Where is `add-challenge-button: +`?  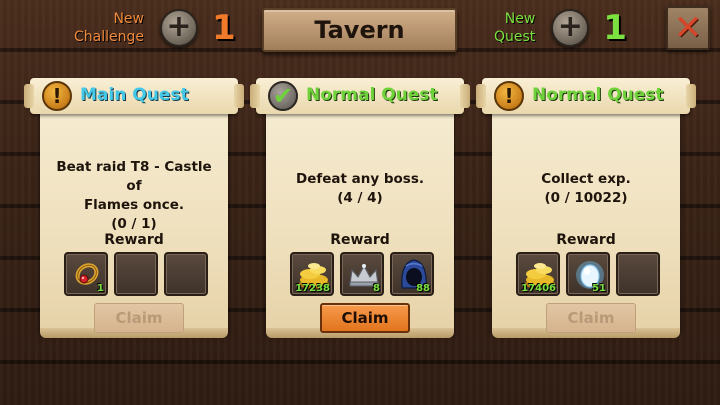
add-challenge-button: + is located at coordinates (179, 28).